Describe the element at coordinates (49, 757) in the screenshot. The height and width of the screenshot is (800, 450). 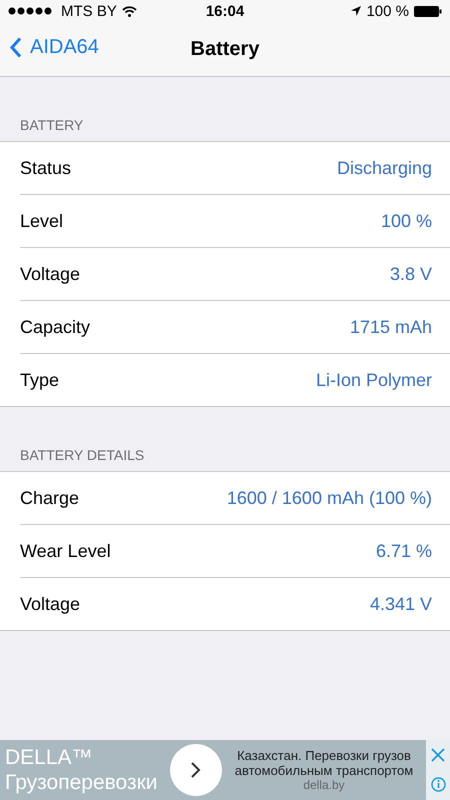
I see `ad-brand: DELLA™` at that location.